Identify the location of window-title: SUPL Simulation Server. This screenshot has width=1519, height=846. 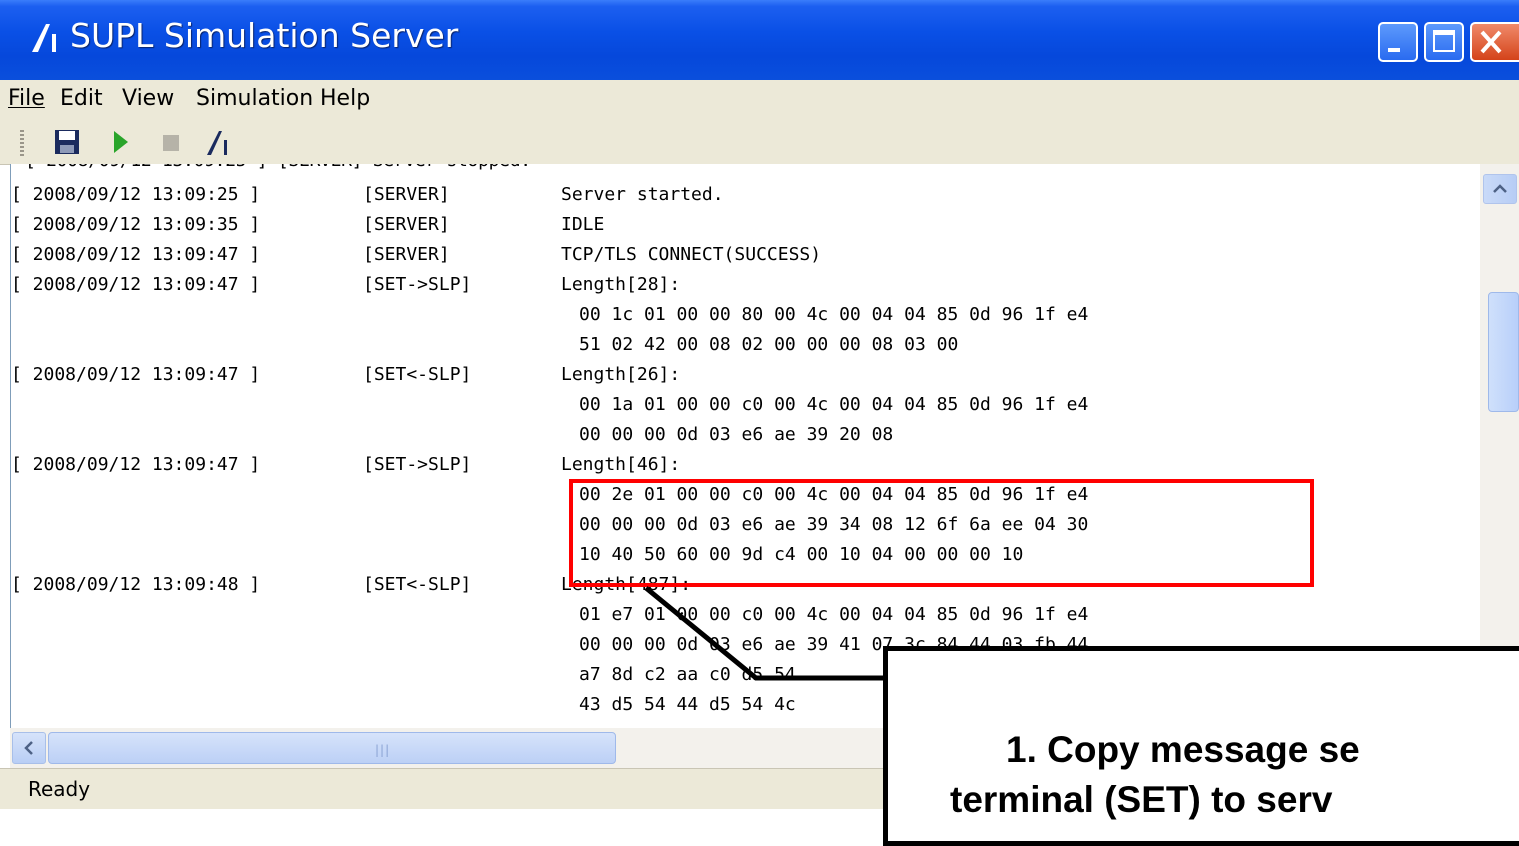
(264, 35).